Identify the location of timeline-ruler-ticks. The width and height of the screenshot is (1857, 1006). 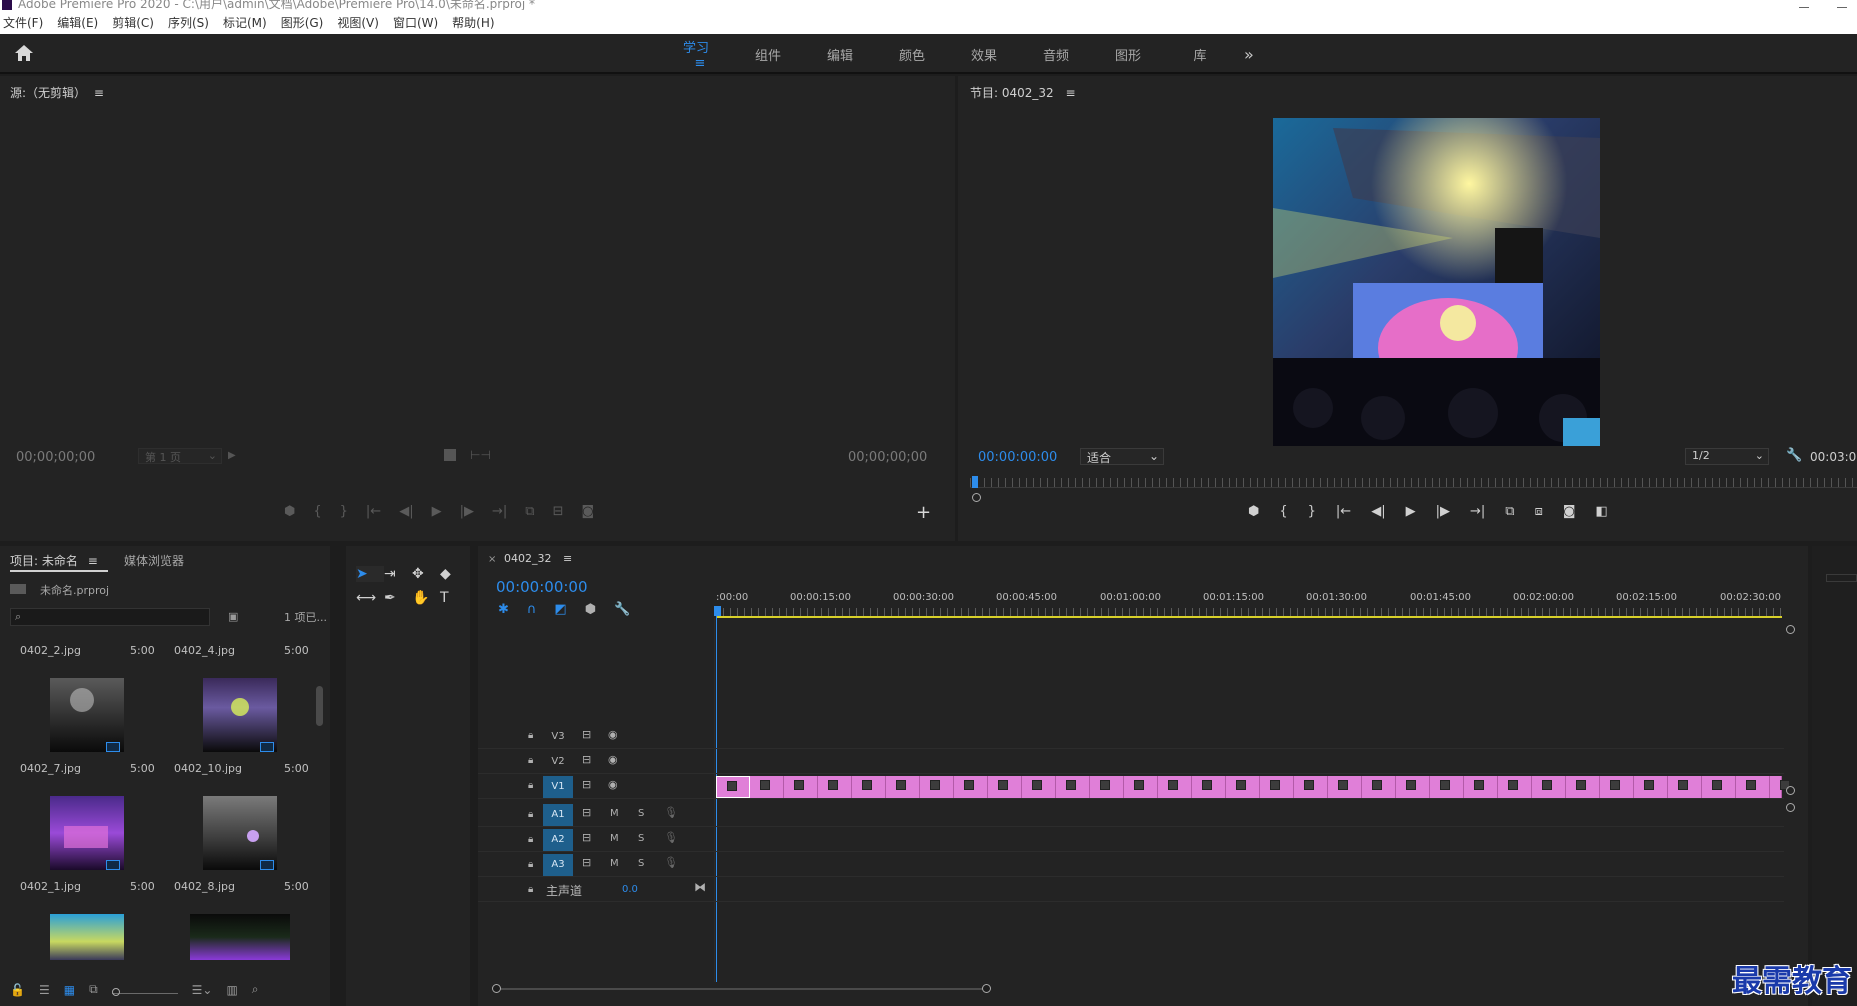
(1249, 612).